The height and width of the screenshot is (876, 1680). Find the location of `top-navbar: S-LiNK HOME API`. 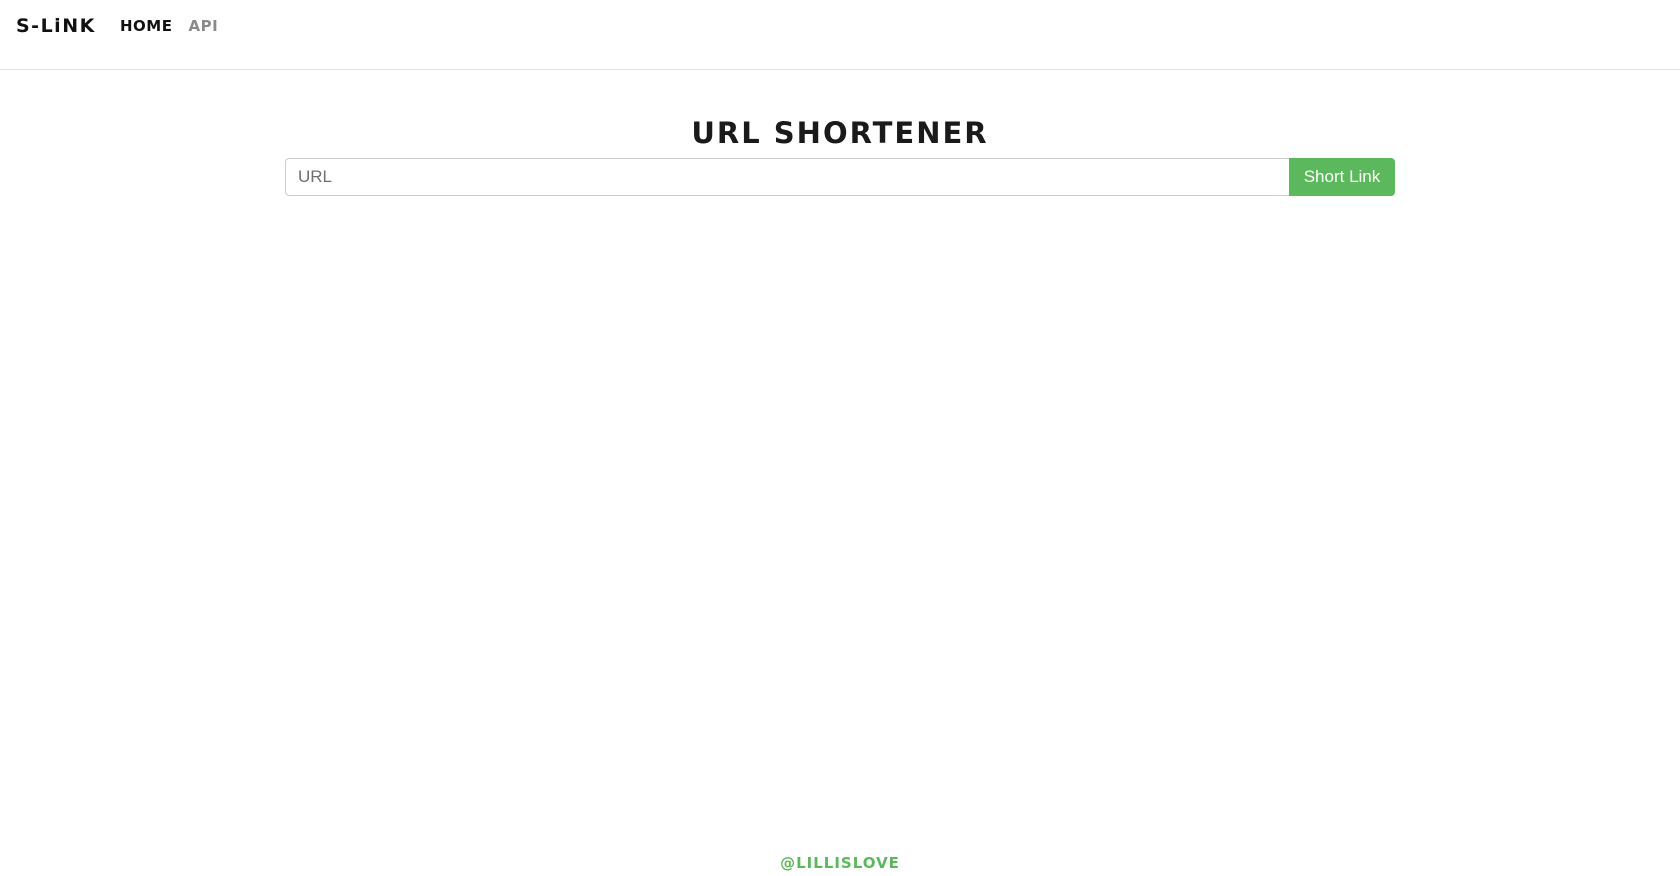

top-navbar: S-LiNK HOME API is located at coordinates (840, 35).